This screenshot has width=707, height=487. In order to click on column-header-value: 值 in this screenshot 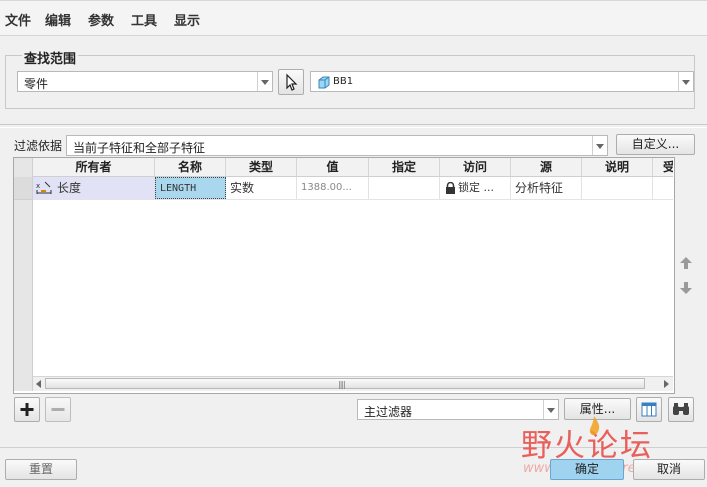, I will do `click(333, 167)`.